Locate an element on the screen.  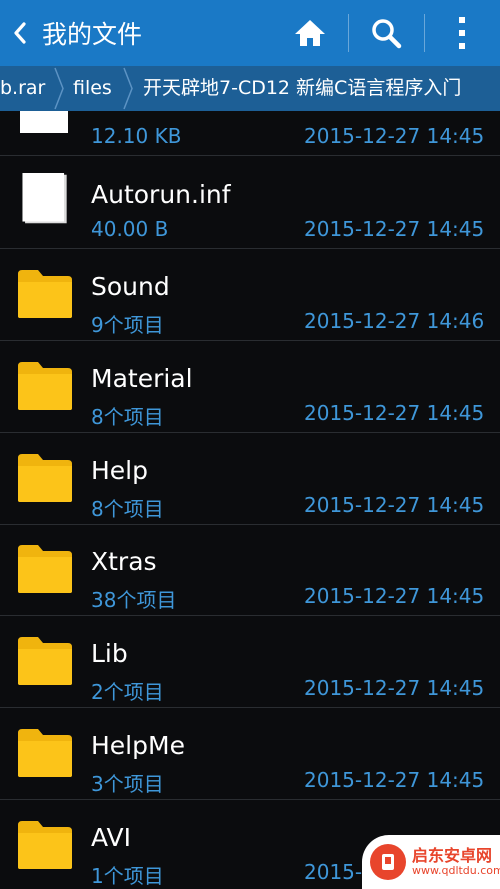
item-count: 3个项目 is located at coordinates (127, 784).